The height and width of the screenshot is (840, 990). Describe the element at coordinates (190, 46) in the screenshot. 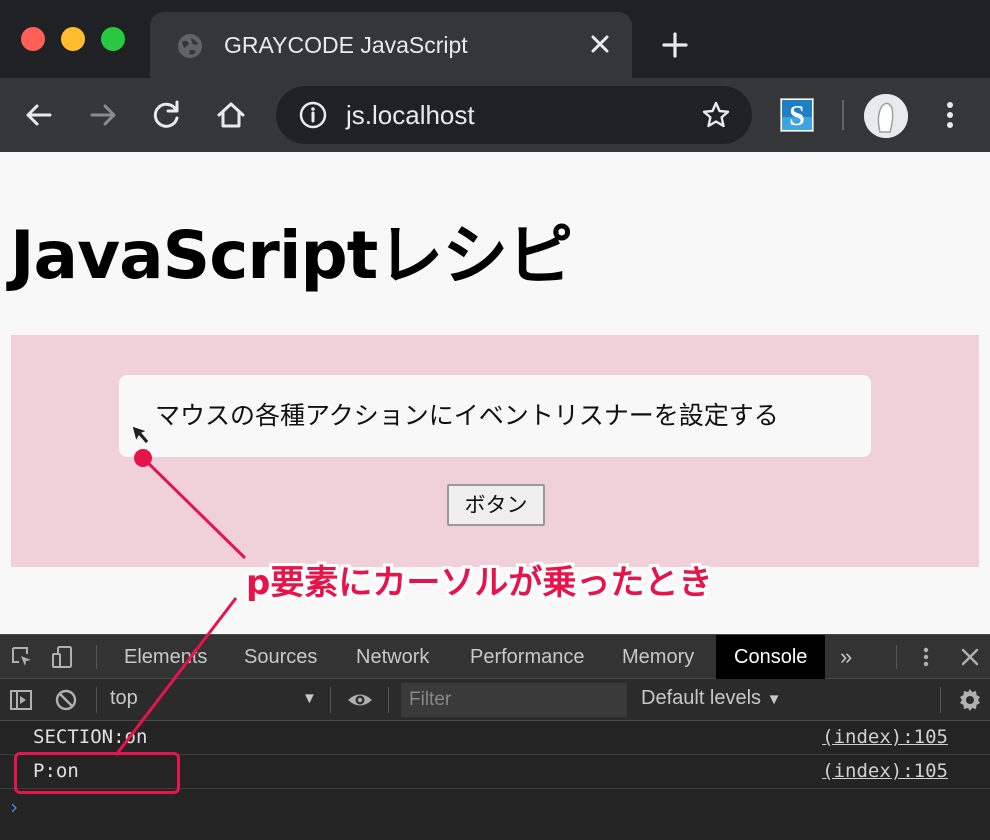

I see `globe-icon` at that location.